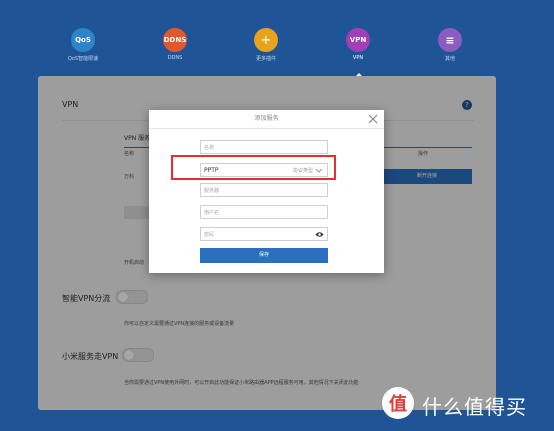 The height and width of the screenshot is (431, 554). What do you see at coordinates (253, 167) in the screenshot?
I see `protocol-highlight-box` at bounding box center [253, 167].